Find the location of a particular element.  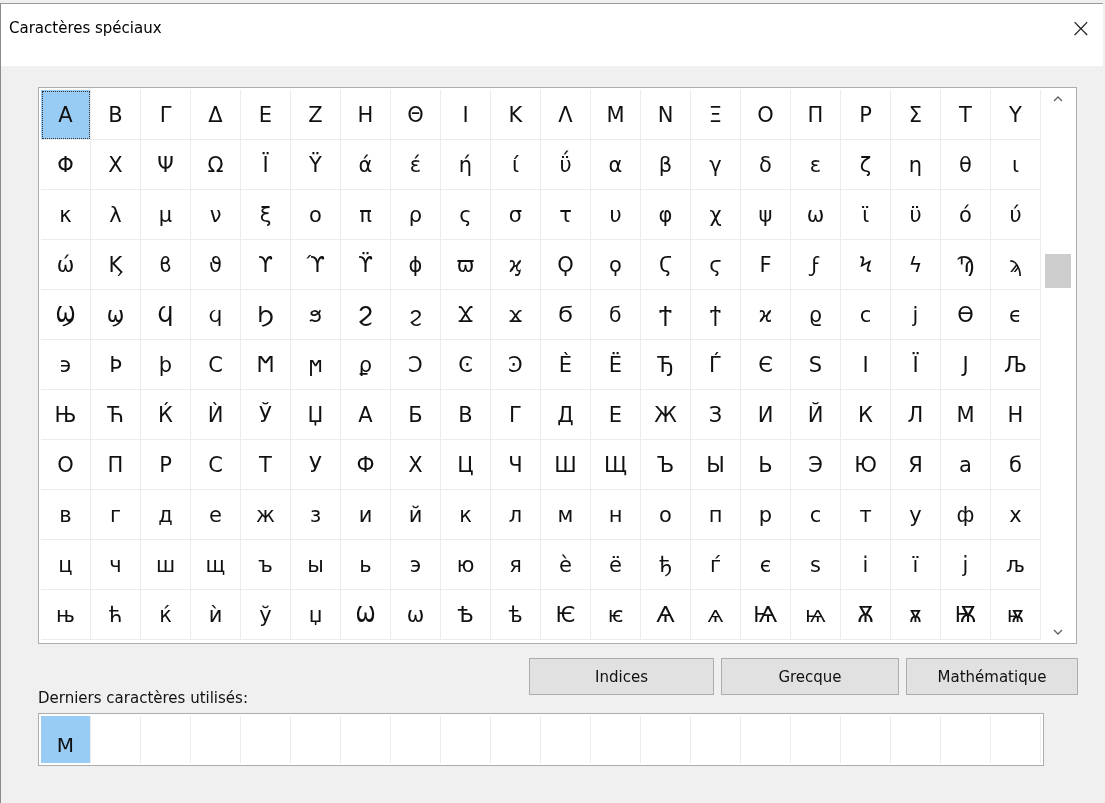

character-cell: џ is located at coordinates (316, 615).